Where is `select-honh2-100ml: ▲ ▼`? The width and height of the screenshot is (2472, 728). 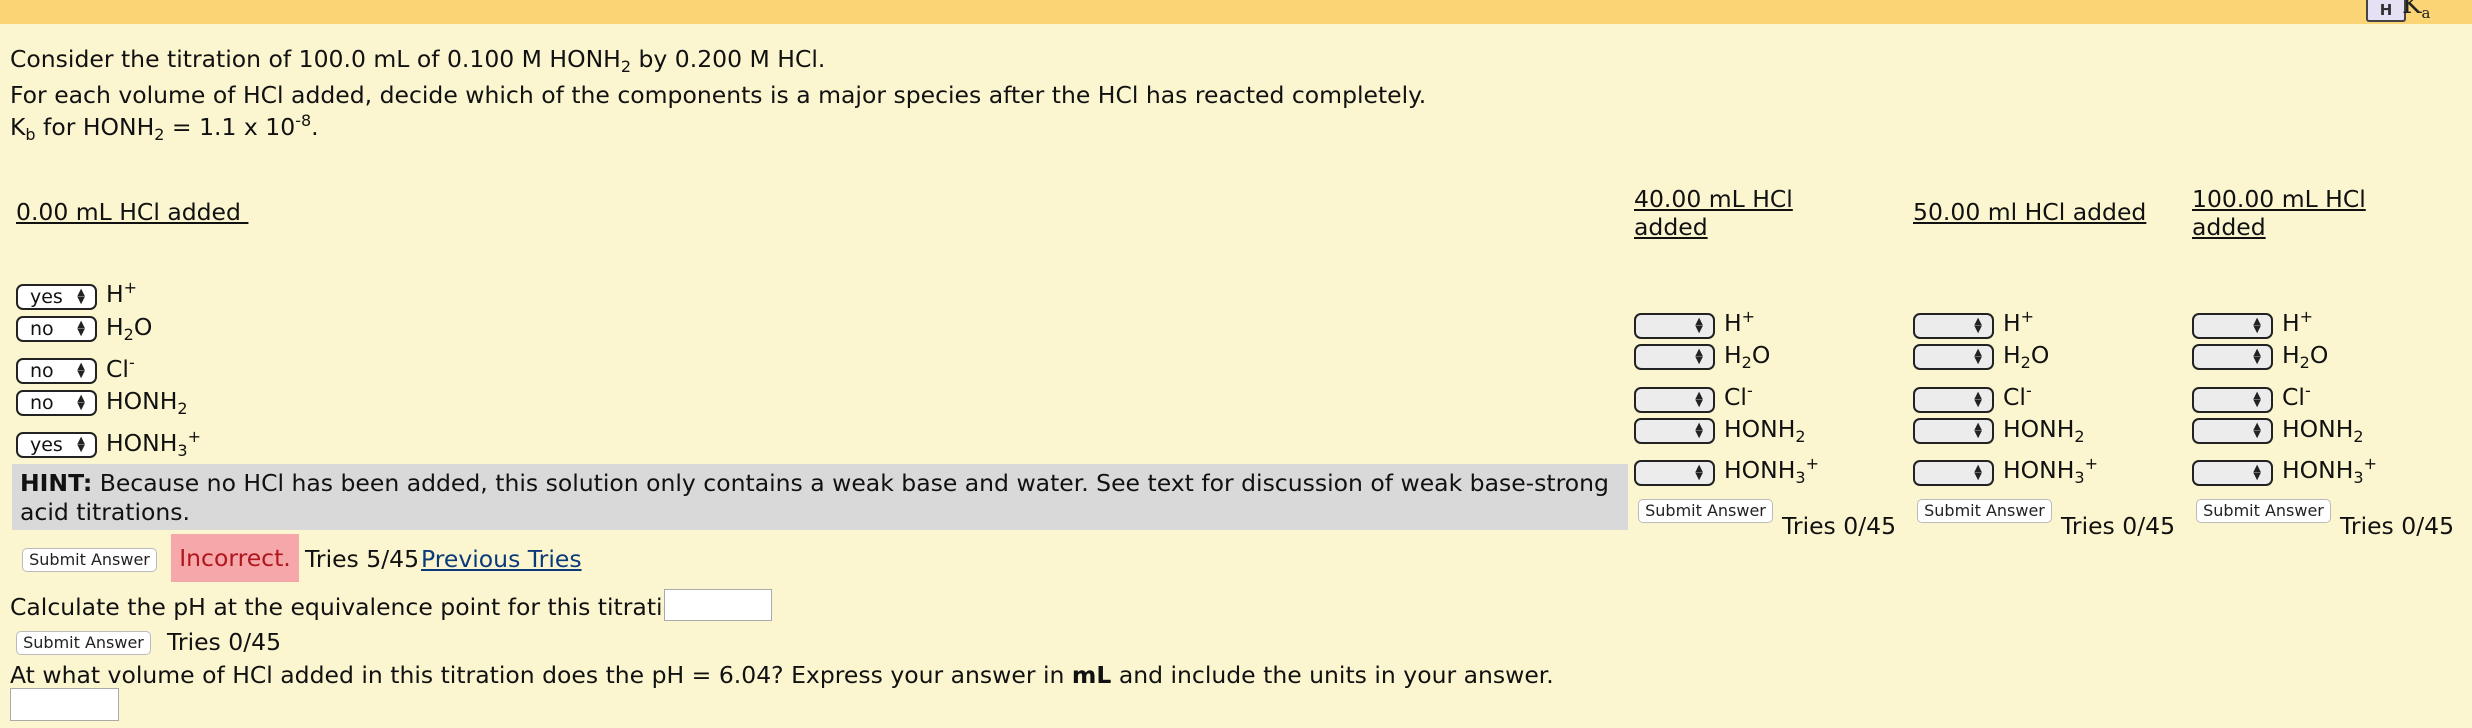
select-honh2-100ml: ▲ ▼ is located at coordinates (2232, 431).